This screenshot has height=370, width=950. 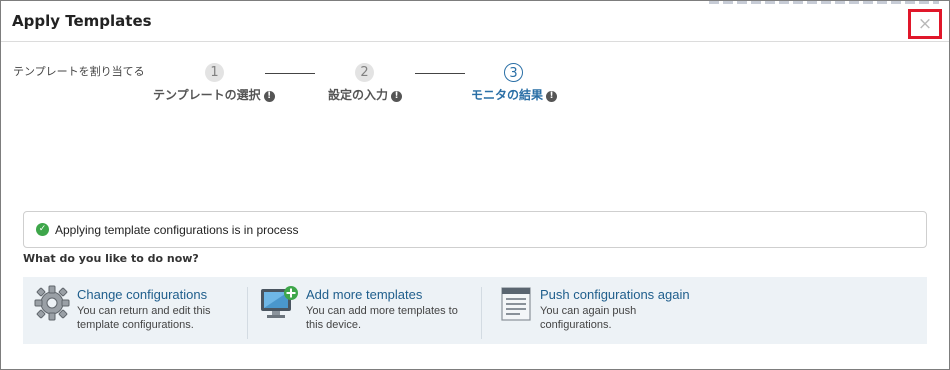 What do you see at coordinates (142, 294) in the screenshot?
I see `action-title: Change configurations` at bounding box center [142, 294].